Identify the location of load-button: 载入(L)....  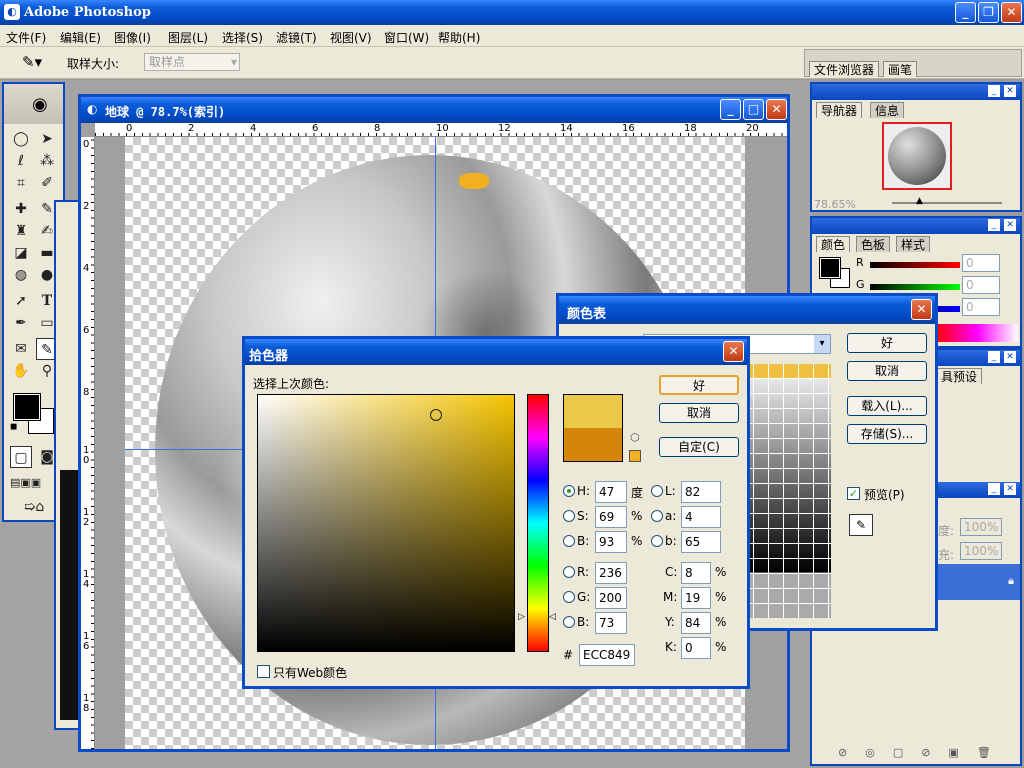
(887, 406).